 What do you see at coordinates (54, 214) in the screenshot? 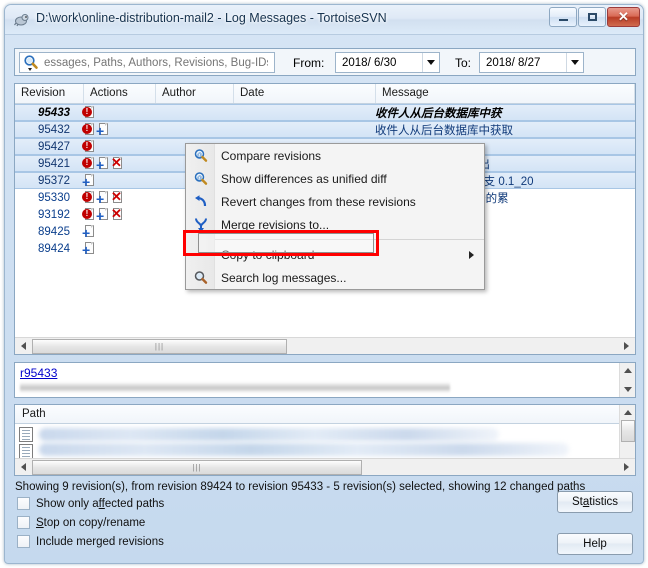
I see `revision-cell: 93192` at bounding box center [54, 214].